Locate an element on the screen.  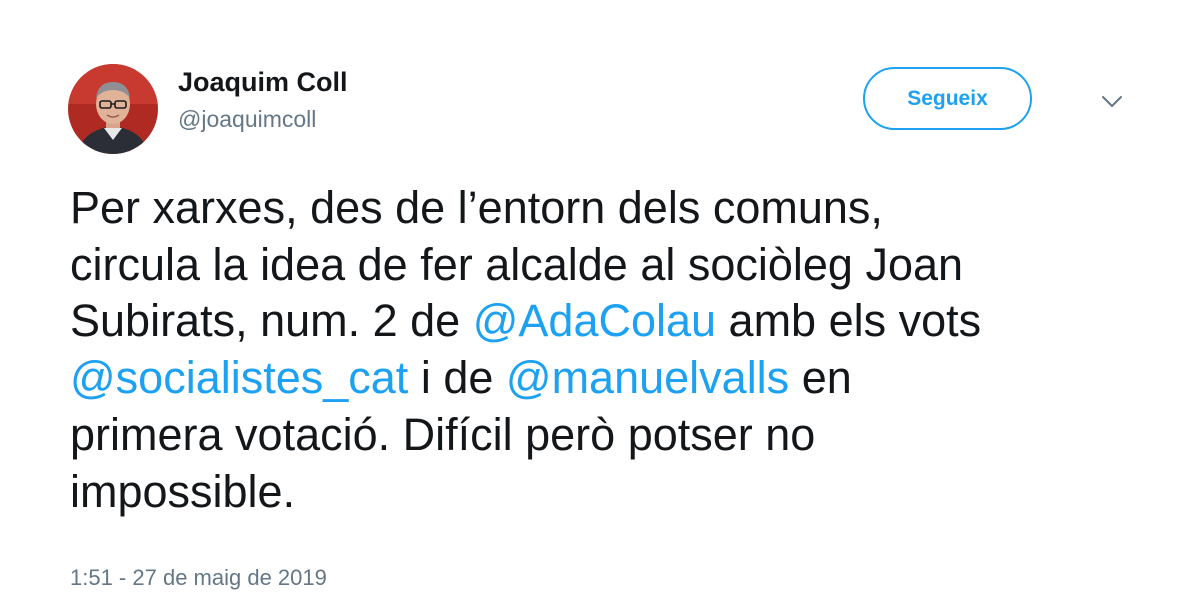
tweet-line: primera votació. Difícil però potser no is located at coordinates (443, 434).